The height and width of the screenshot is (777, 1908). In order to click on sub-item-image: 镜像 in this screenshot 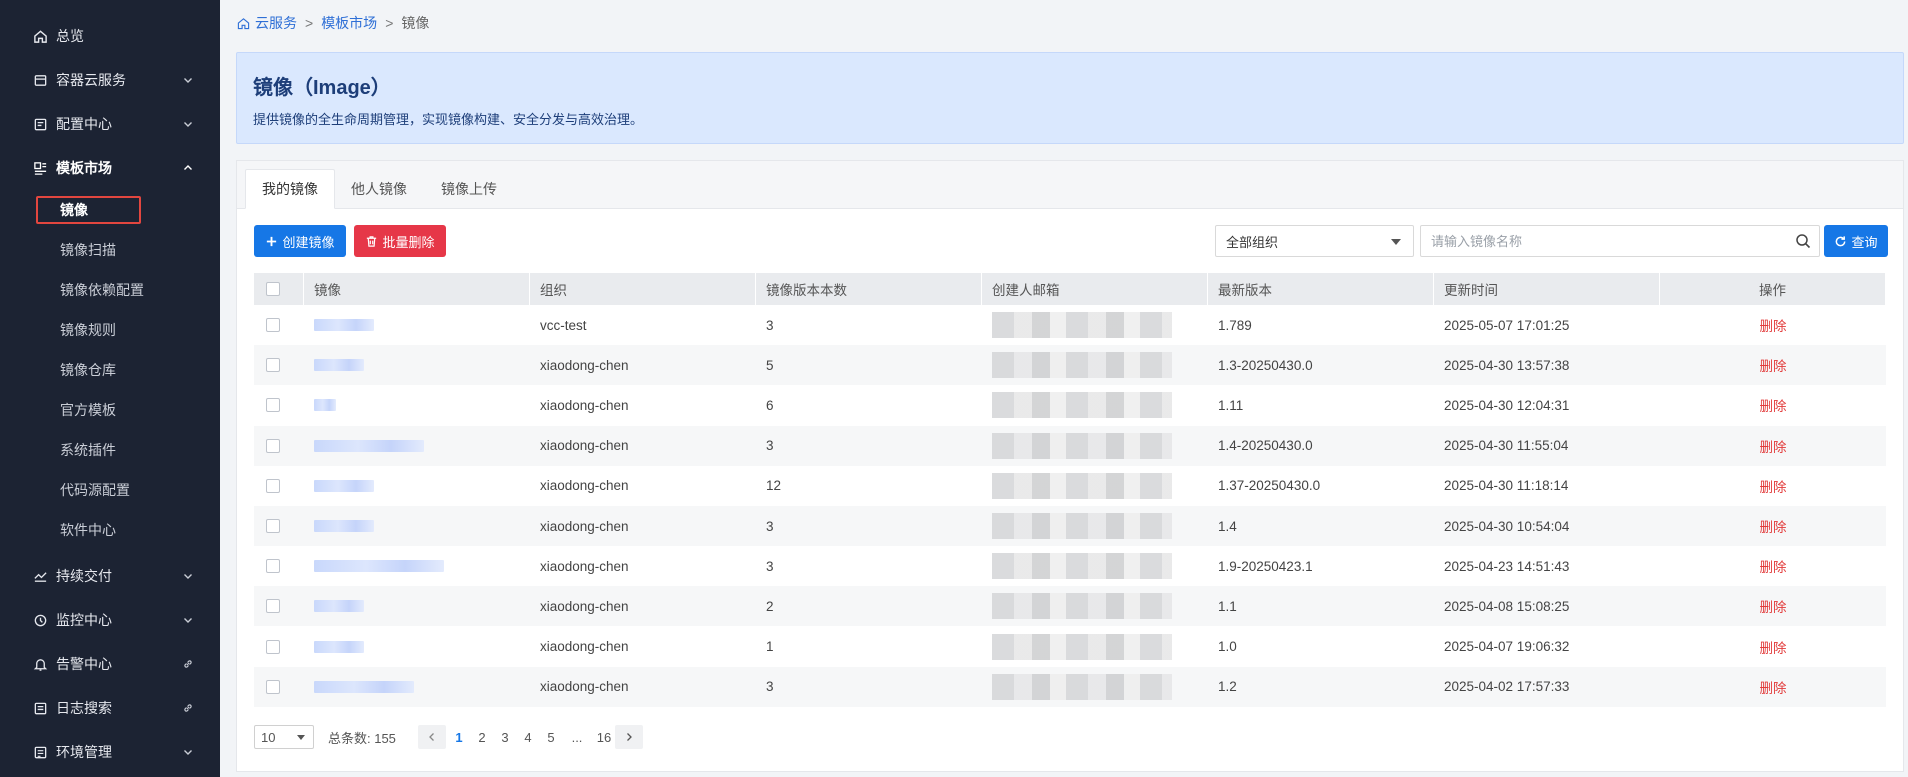, I will do `click(88, 210)`.